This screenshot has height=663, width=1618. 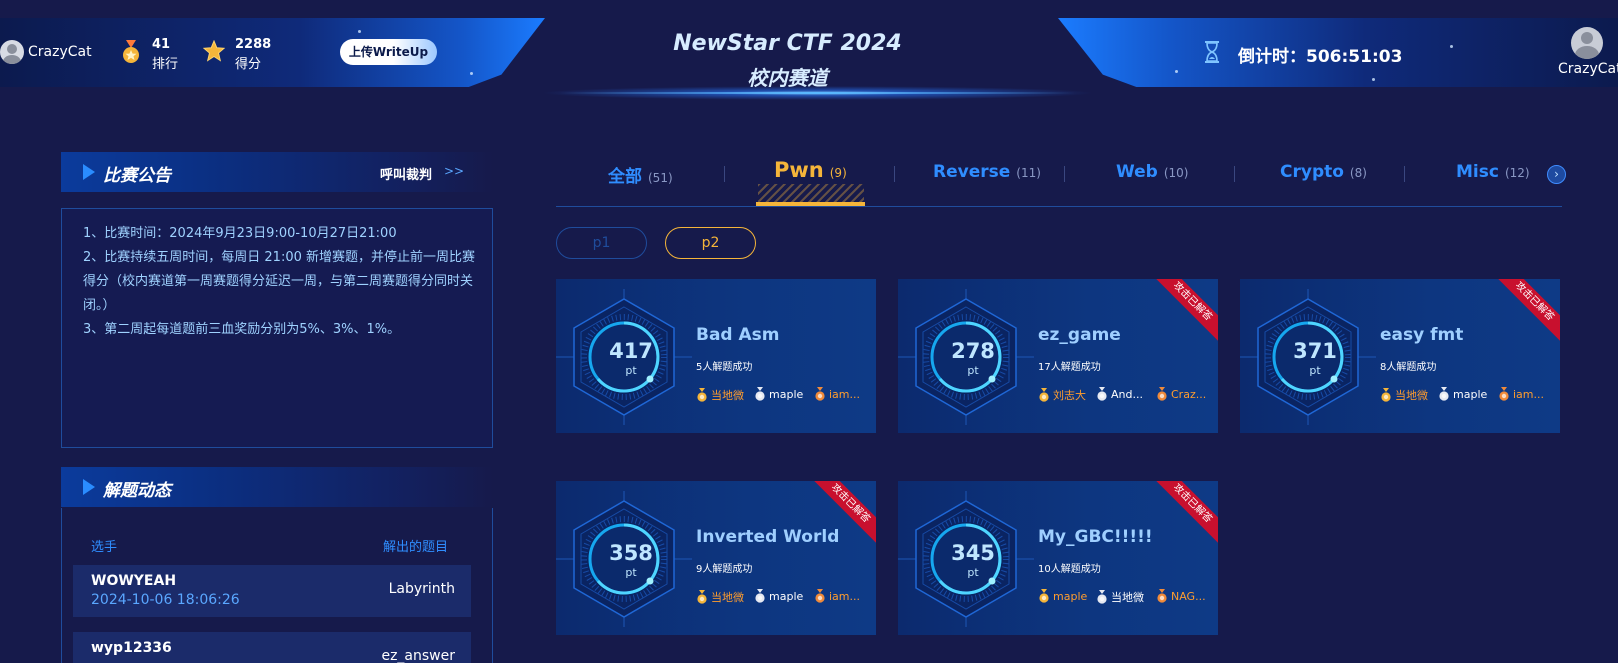 What do you see at coordinates (277, 487) in the screenshot?
I see `solves-panel-header: 解题动态` at bounding box center [277, 487].